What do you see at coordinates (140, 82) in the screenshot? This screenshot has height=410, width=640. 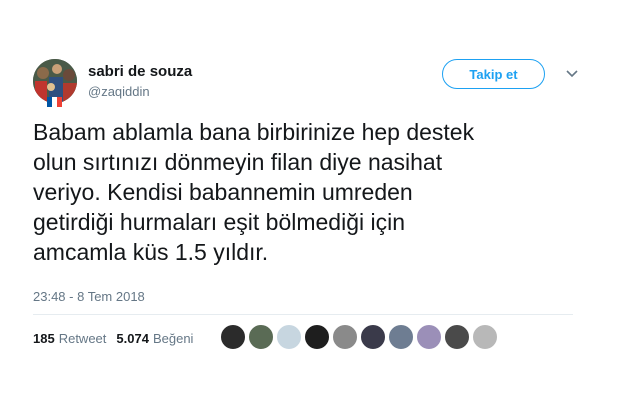 I see `user-names: sabri de souza @zaqiddin` at bounding box center [140, 82].